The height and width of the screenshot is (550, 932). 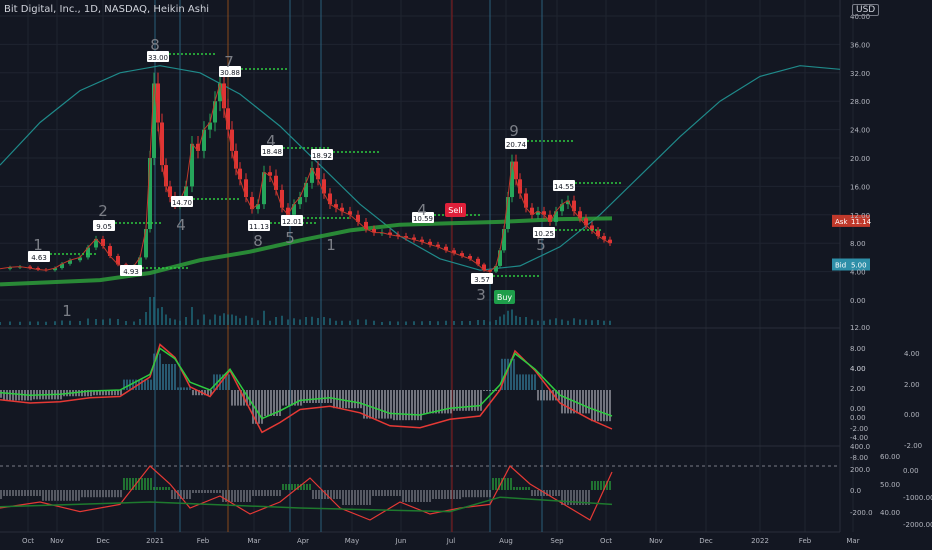 I want to click on price-label: 3.57, so click(x=482, y=280).